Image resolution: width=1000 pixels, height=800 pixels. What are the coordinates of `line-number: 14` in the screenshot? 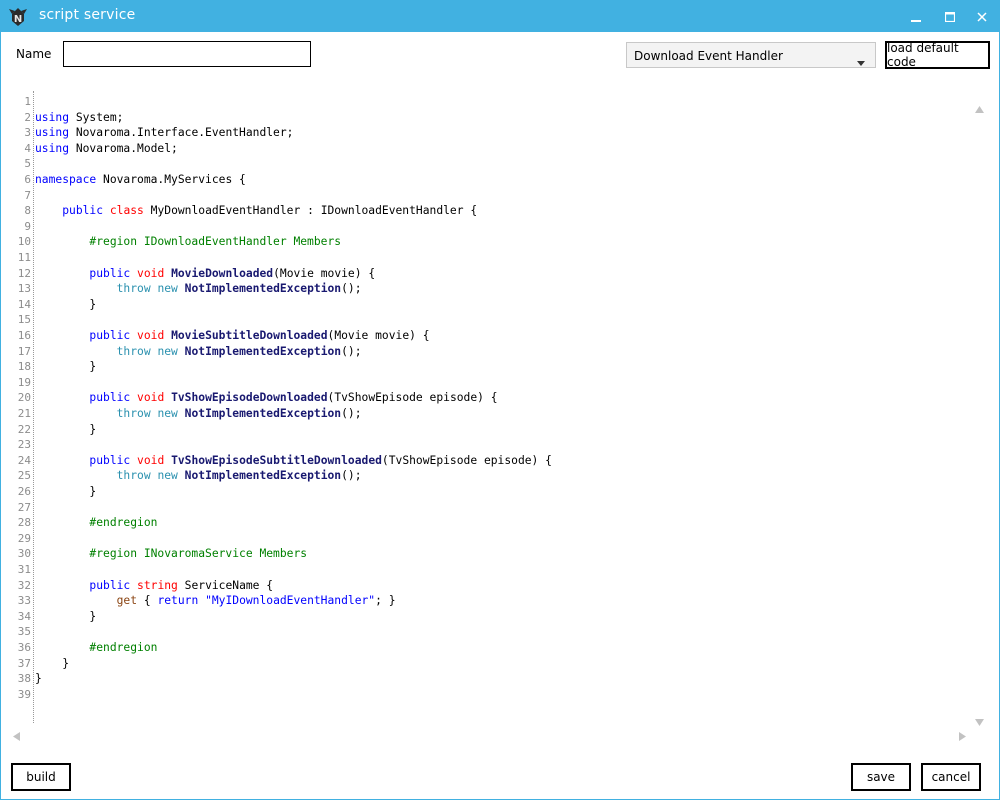 It's located at (24, 304).